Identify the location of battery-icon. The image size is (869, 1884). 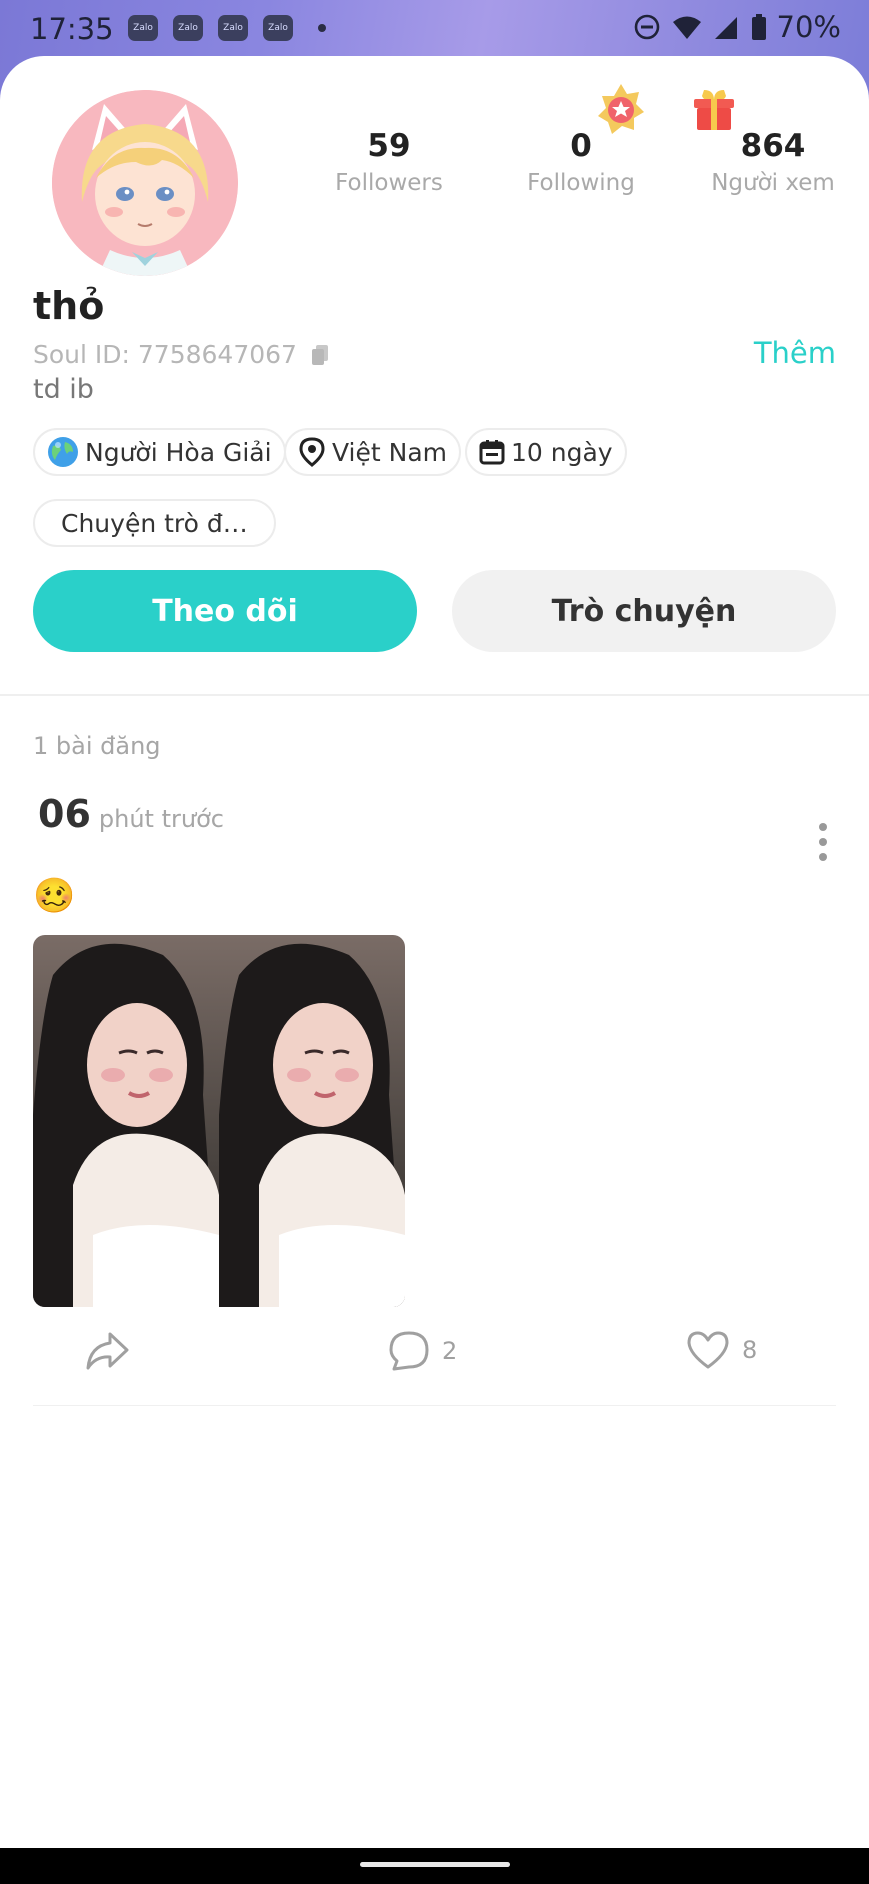
(758, 27).